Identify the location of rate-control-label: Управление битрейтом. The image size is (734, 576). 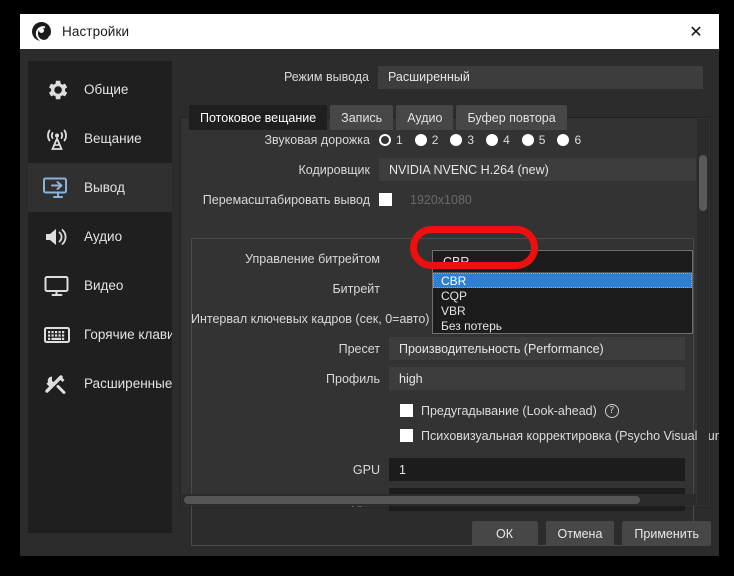
(312, 258).